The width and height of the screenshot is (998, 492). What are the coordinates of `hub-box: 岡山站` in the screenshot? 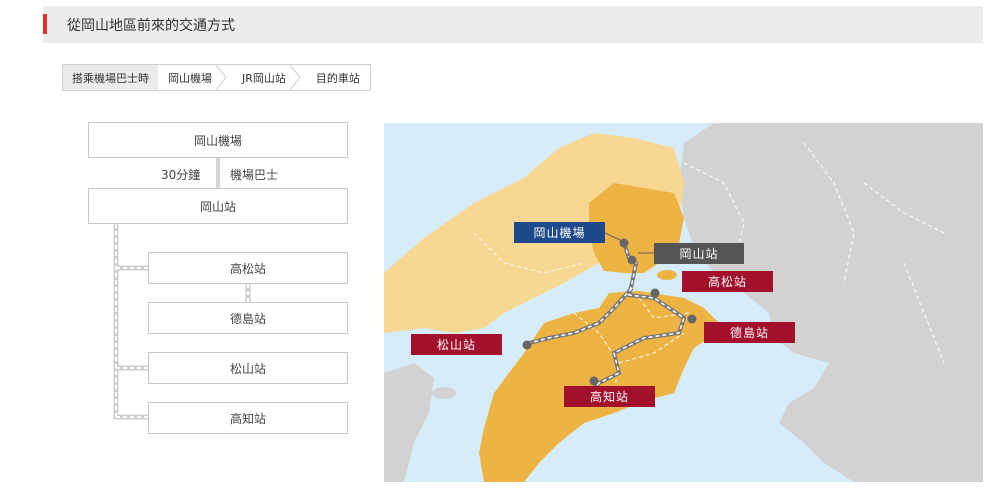 It's located at (218, 206).